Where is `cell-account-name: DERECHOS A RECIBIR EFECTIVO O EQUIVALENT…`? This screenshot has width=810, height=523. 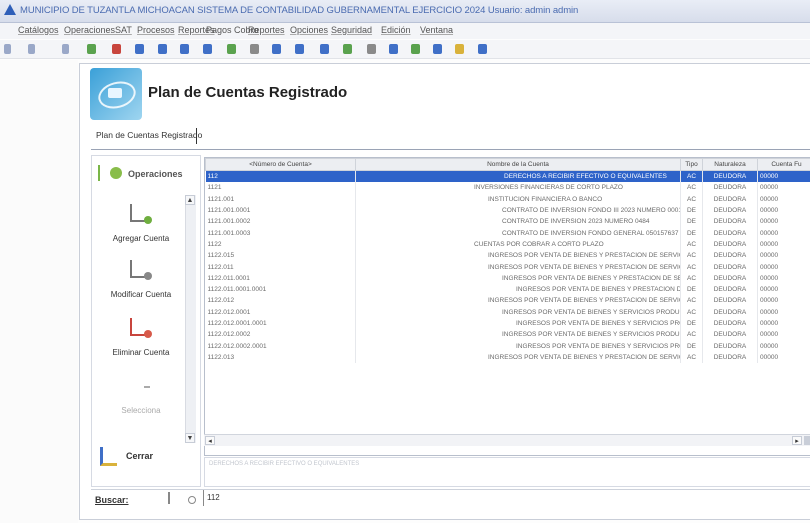
cell-account-name: DERECHOS A RECIBIR EFECTIVO O EQUIVALENT… is located at coordinates (518, 176).